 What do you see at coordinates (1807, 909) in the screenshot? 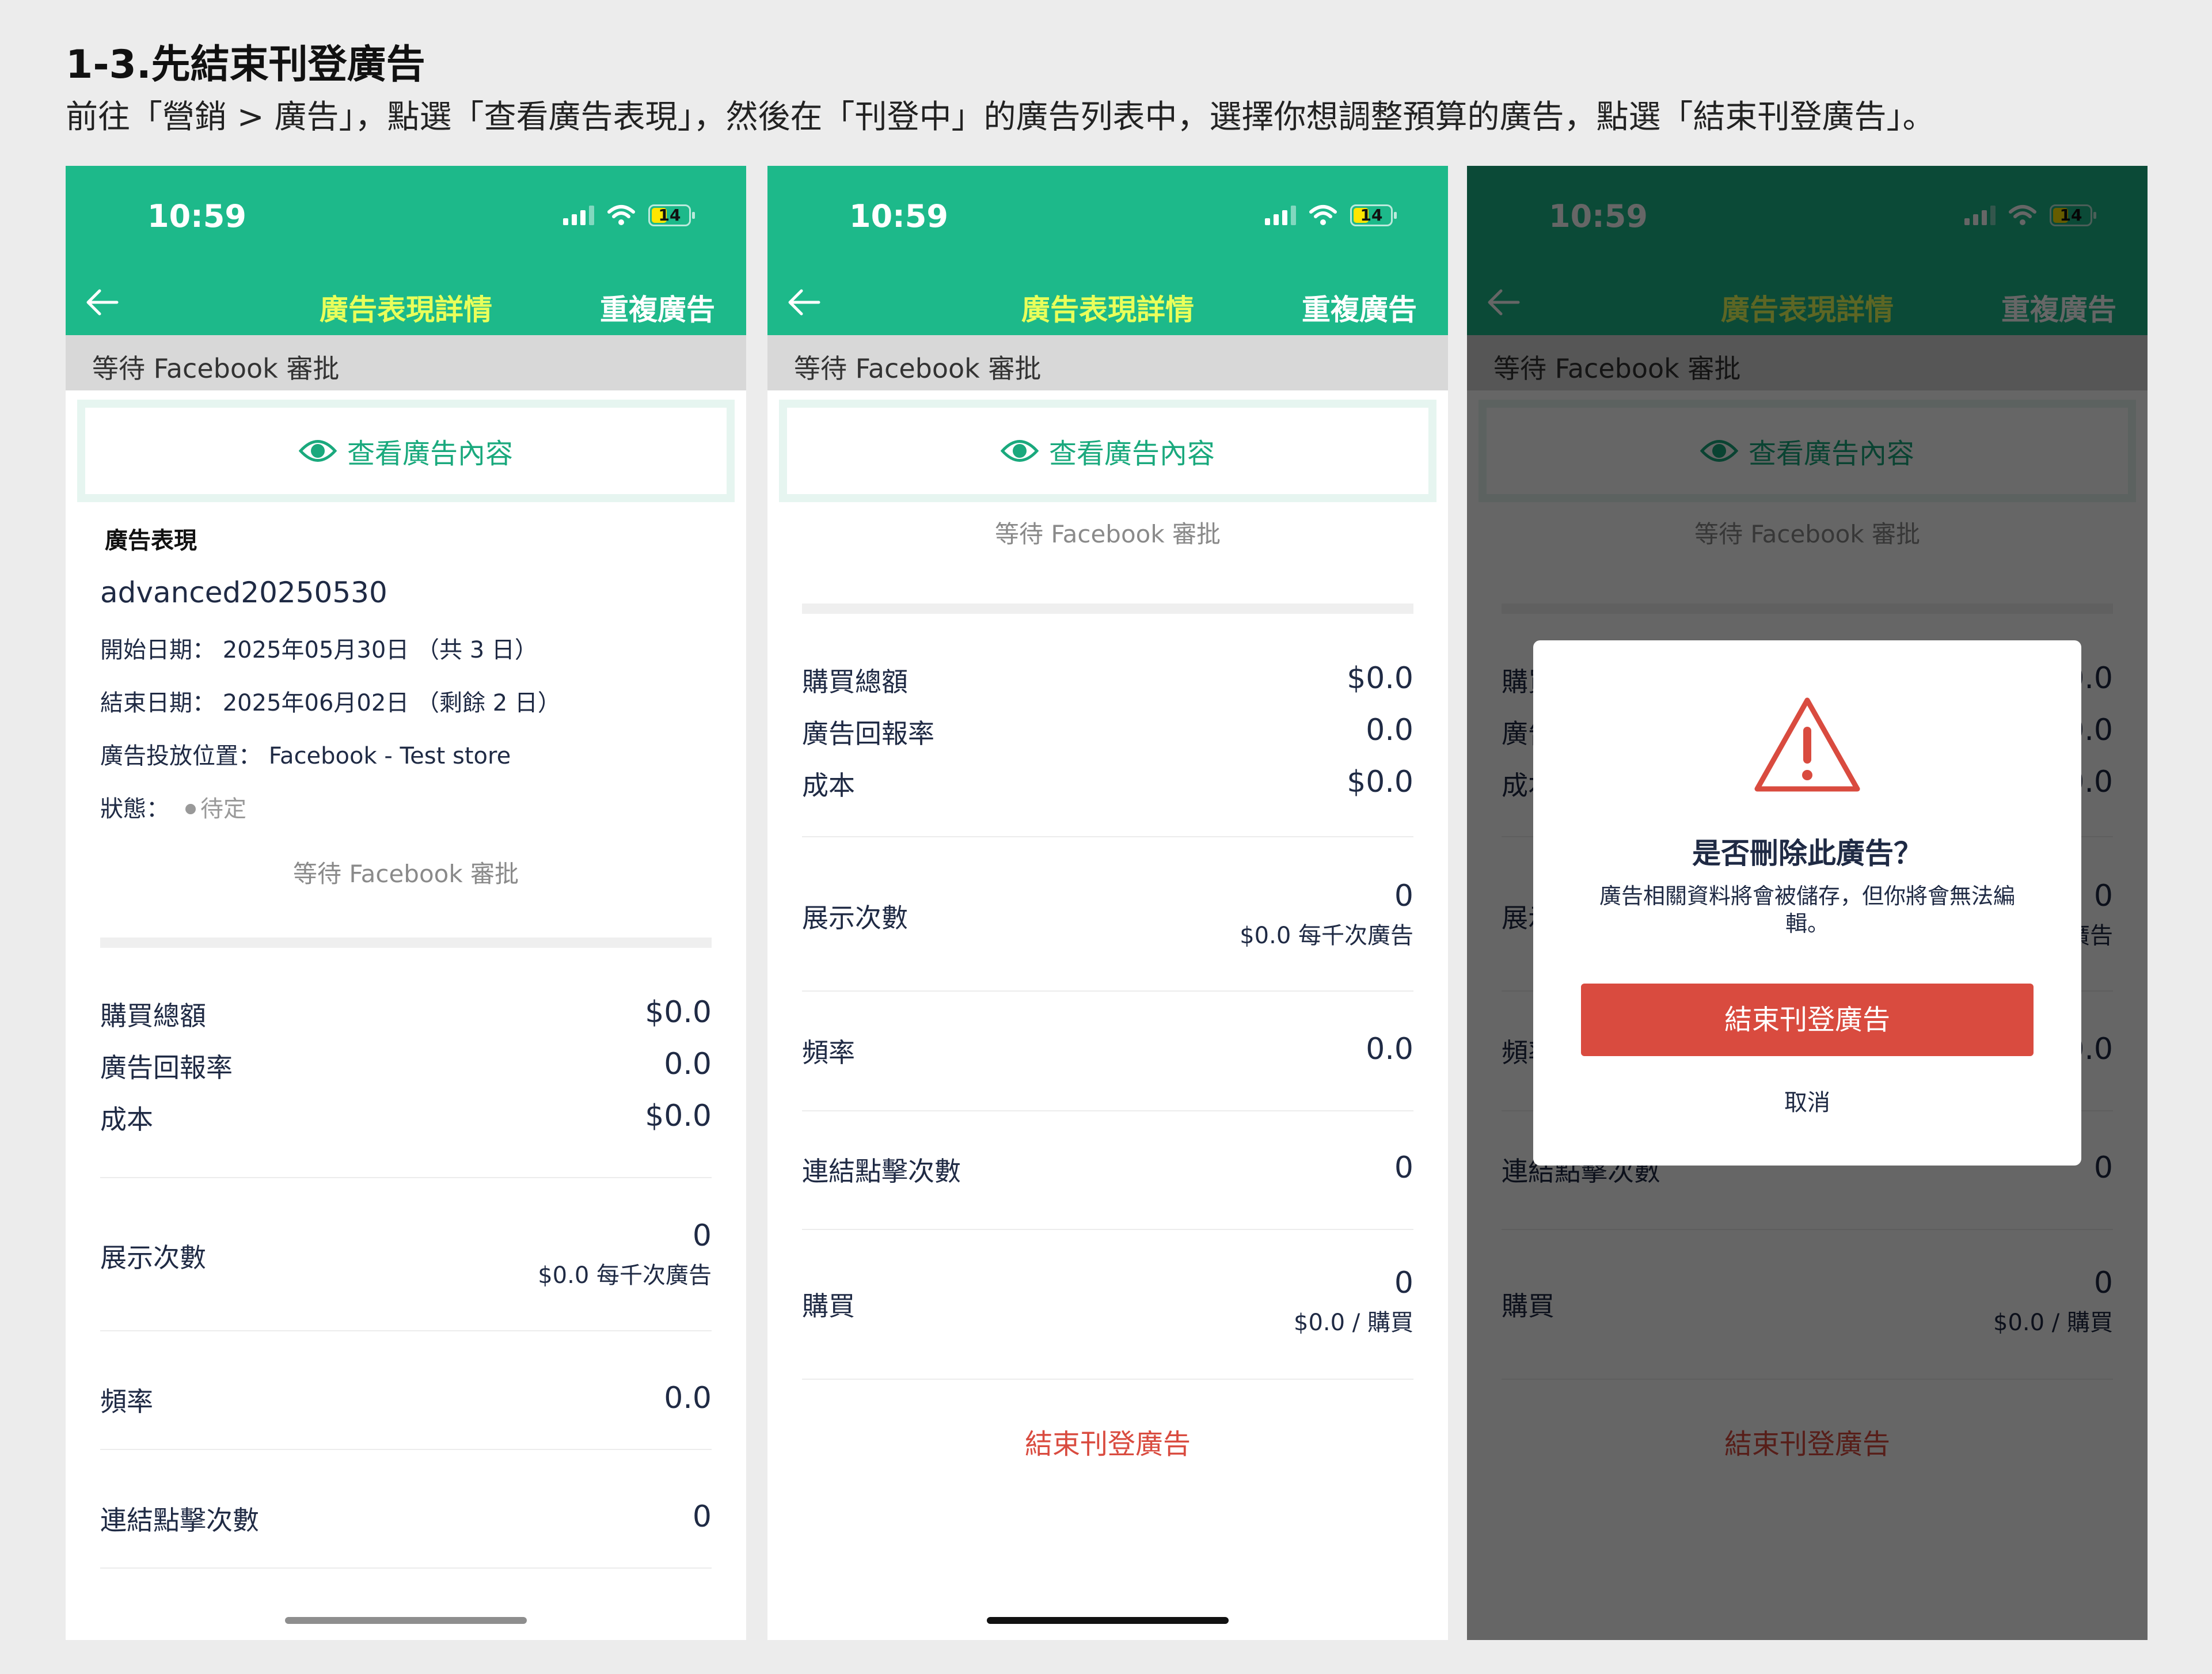
I see `dialog-message: 廣告相關資料將會被儲存，但你將會無法編輯。` at bounding box center [1807, 909].